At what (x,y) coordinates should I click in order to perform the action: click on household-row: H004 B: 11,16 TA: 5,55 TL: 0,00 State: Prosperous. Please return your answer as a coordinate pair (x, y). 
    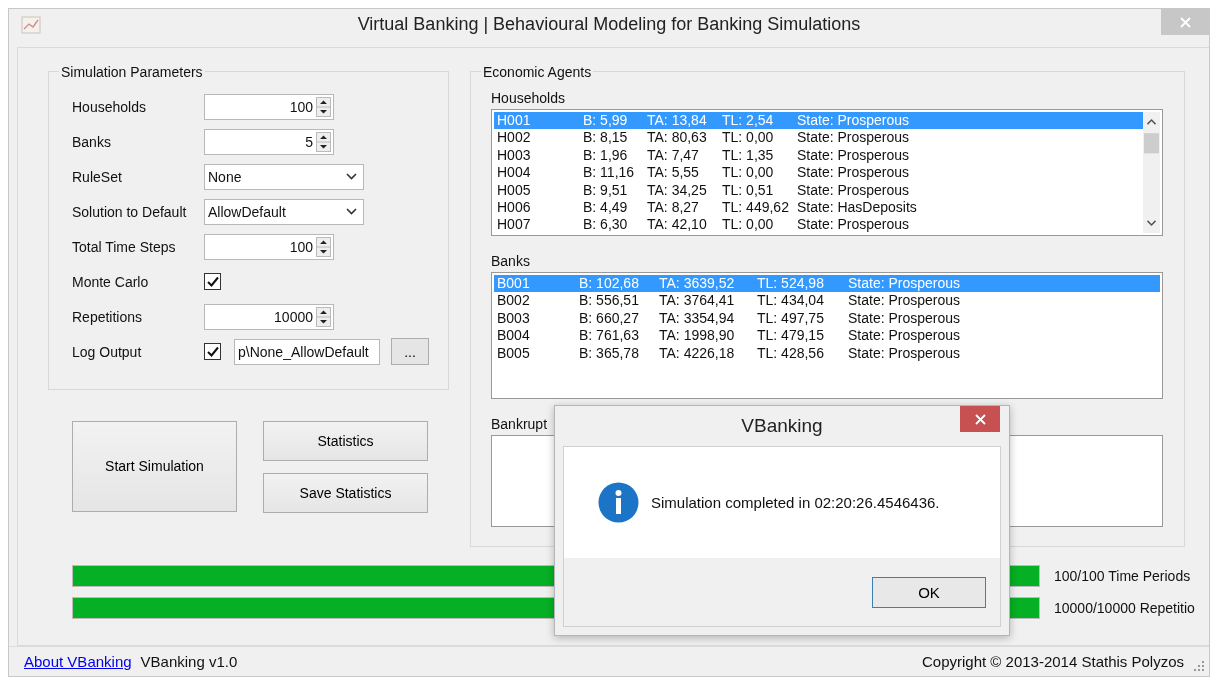
    Looking at the image, I should click on (818, 173).